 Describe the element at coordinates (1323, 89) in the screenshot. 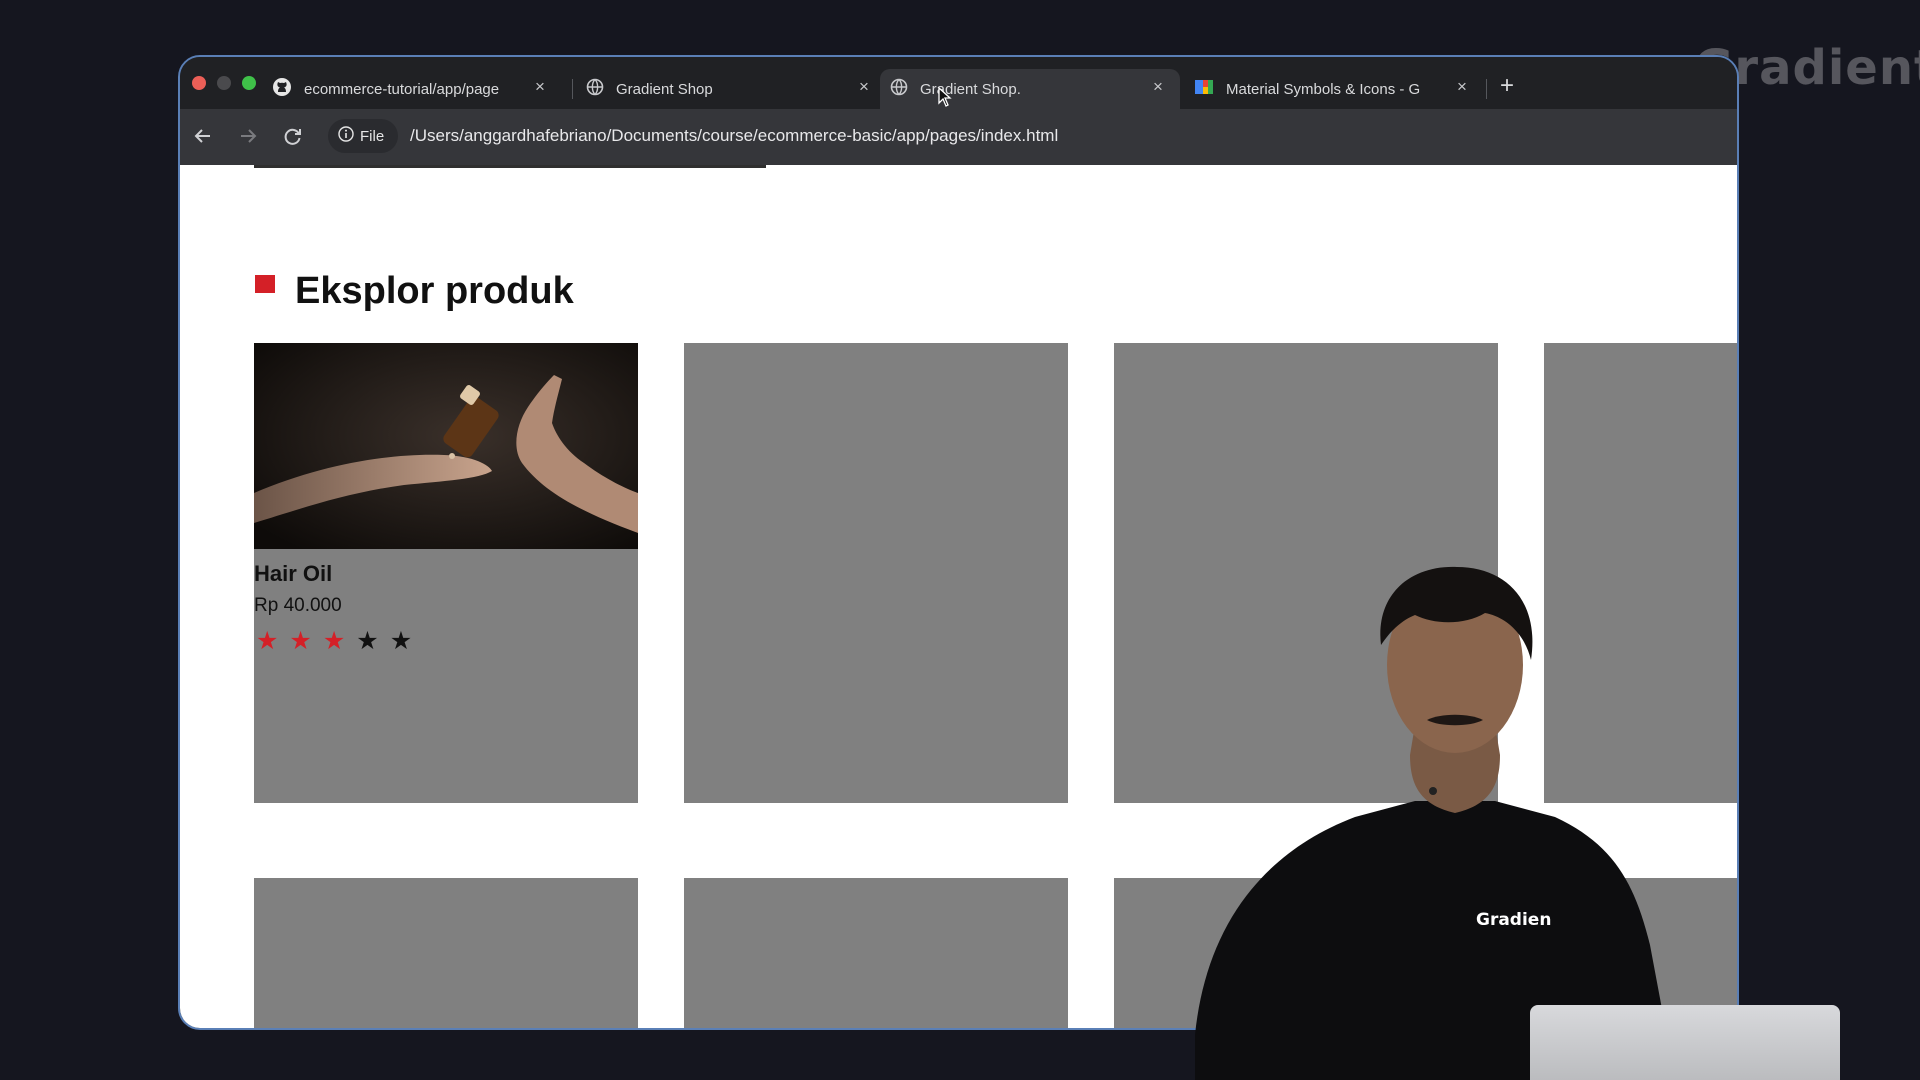

I see `tab-label: Material Symbols & Icons - G` at that location.